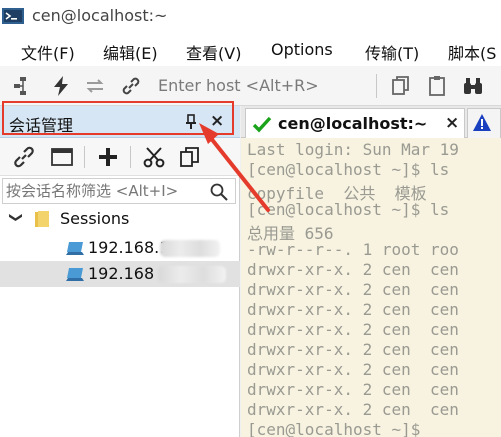 The image size is (501, 437). What do you see at coordinates (262, 124) in the screenshot?
I see `connected-check-icon` at bounding box center [262, 124].